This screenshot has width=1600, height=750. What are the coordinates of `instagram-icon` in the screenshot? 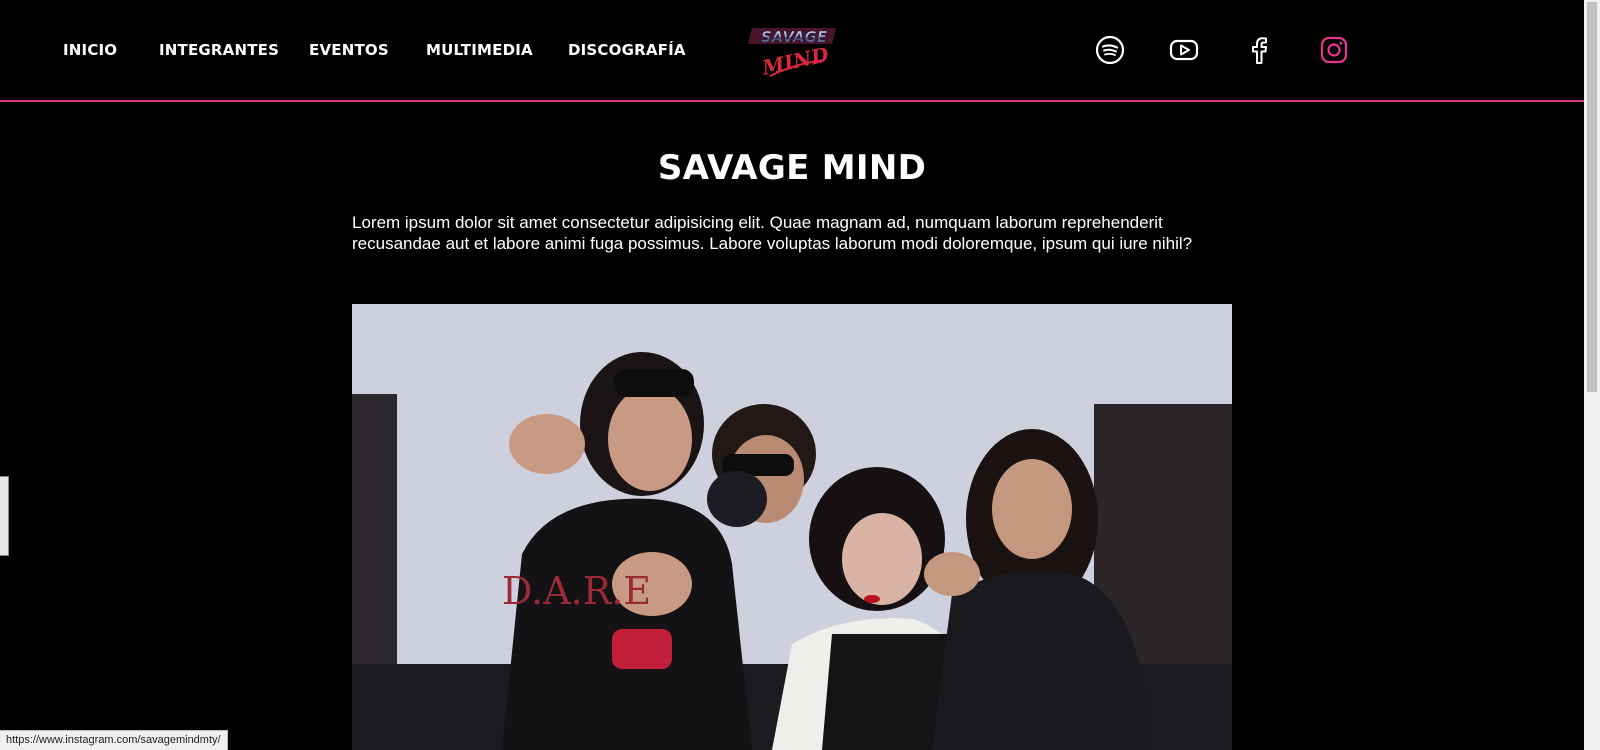 It's located at (1334, 50).